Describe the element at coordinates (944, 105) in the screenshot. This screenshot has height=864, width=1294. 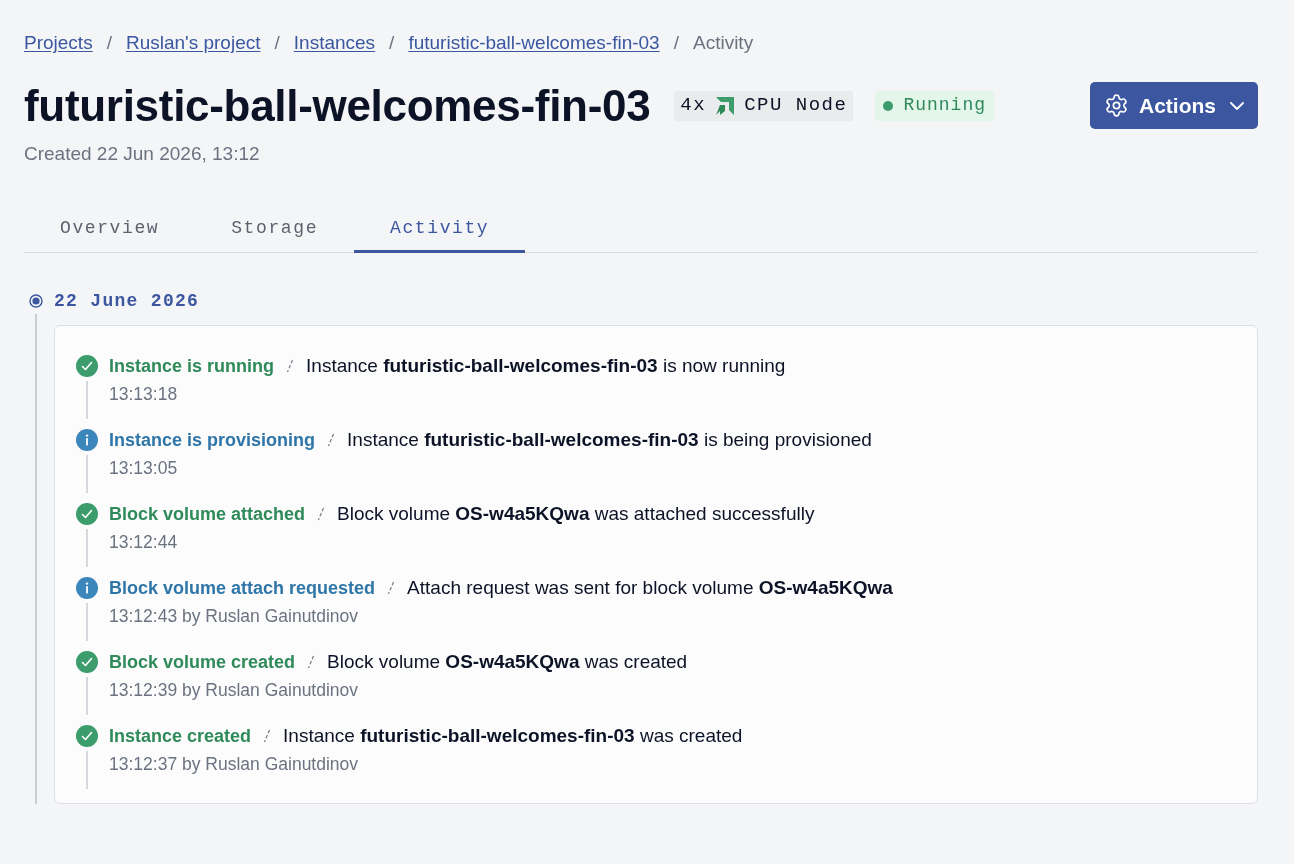
I see `status-label: Running` at that location.